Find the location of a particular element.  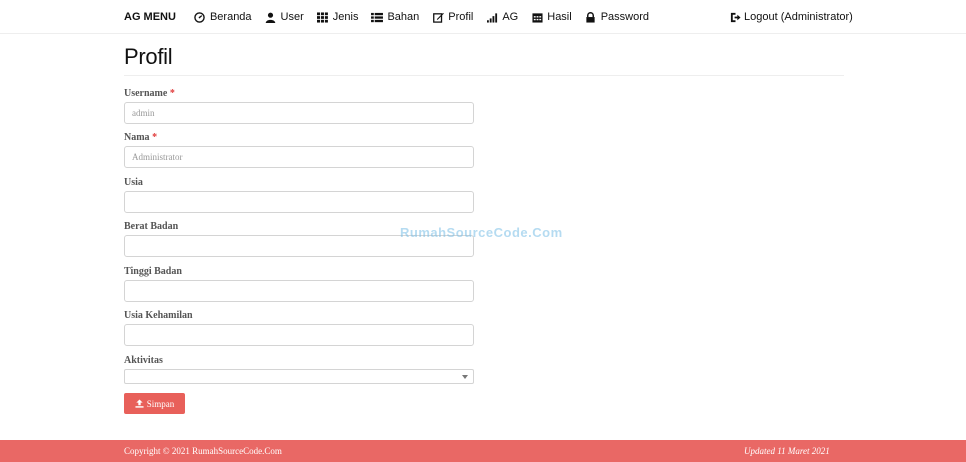

chevron-down-icon is located at coordinates (465, 377).